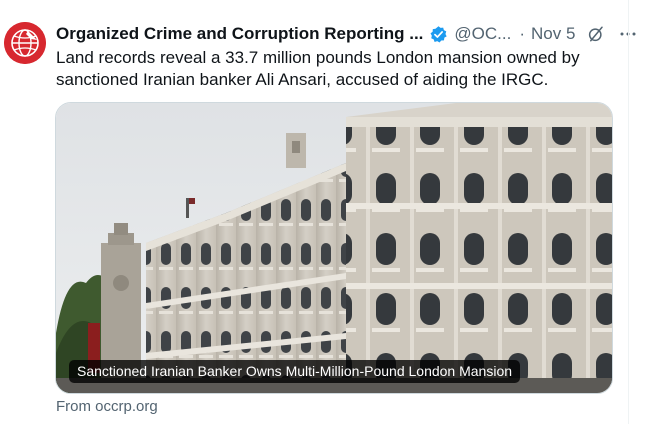 The height and width of the screenshot is (424, 650). What do you see at coordinates (596, 34) in the screenshot?
I see `grok-icon` at bounding box center [596, 34].